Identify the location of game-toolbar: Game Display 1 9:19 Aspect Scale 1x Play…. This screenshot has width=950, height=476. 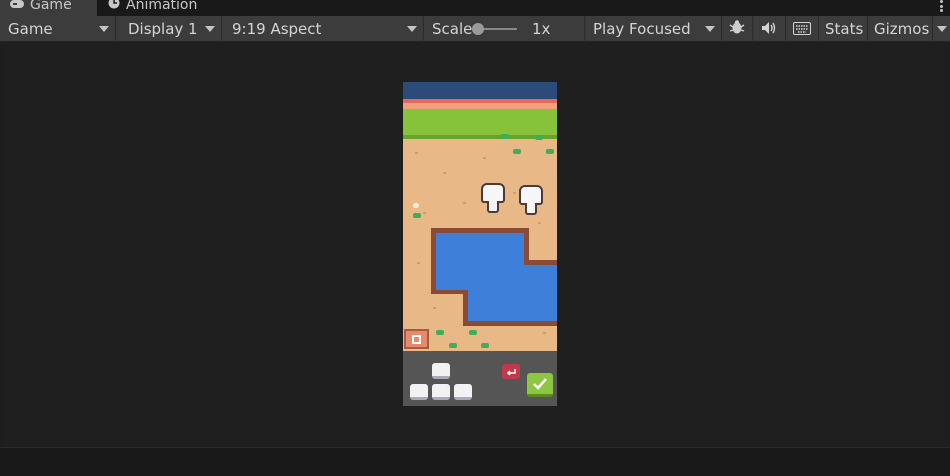
(475, 29).